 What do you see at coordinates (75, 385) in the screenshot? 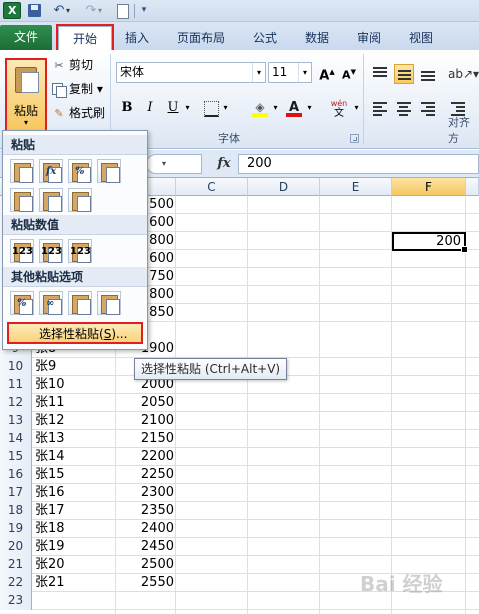
I see `cell-a: 张10` at bounding box center [75, 385].